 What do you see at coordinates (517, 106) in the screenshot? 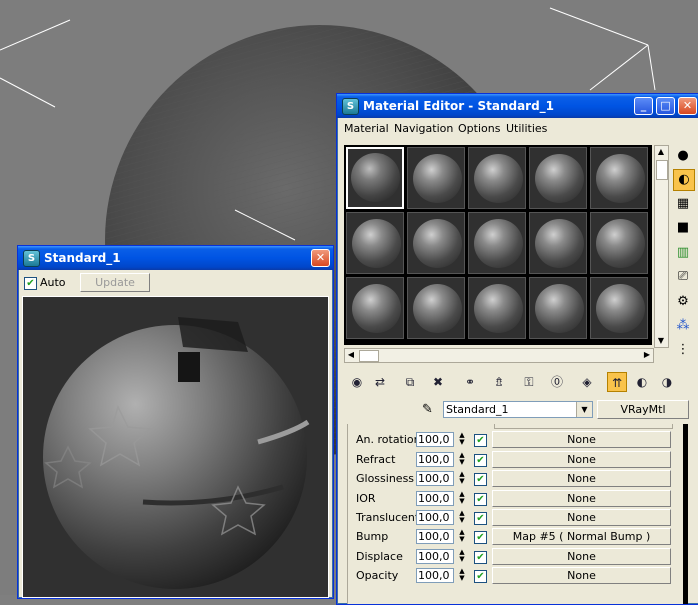
I see `material-editor-titlebar: S Material Editor - Standard_1 _ □ ✕` at bounding box center [517, 106].